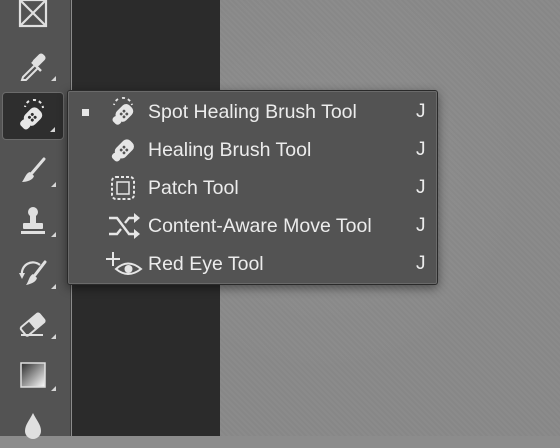 This screenshot has width=560, height=448. I want to click on eyedropper-tool-button, so click(33, 65).